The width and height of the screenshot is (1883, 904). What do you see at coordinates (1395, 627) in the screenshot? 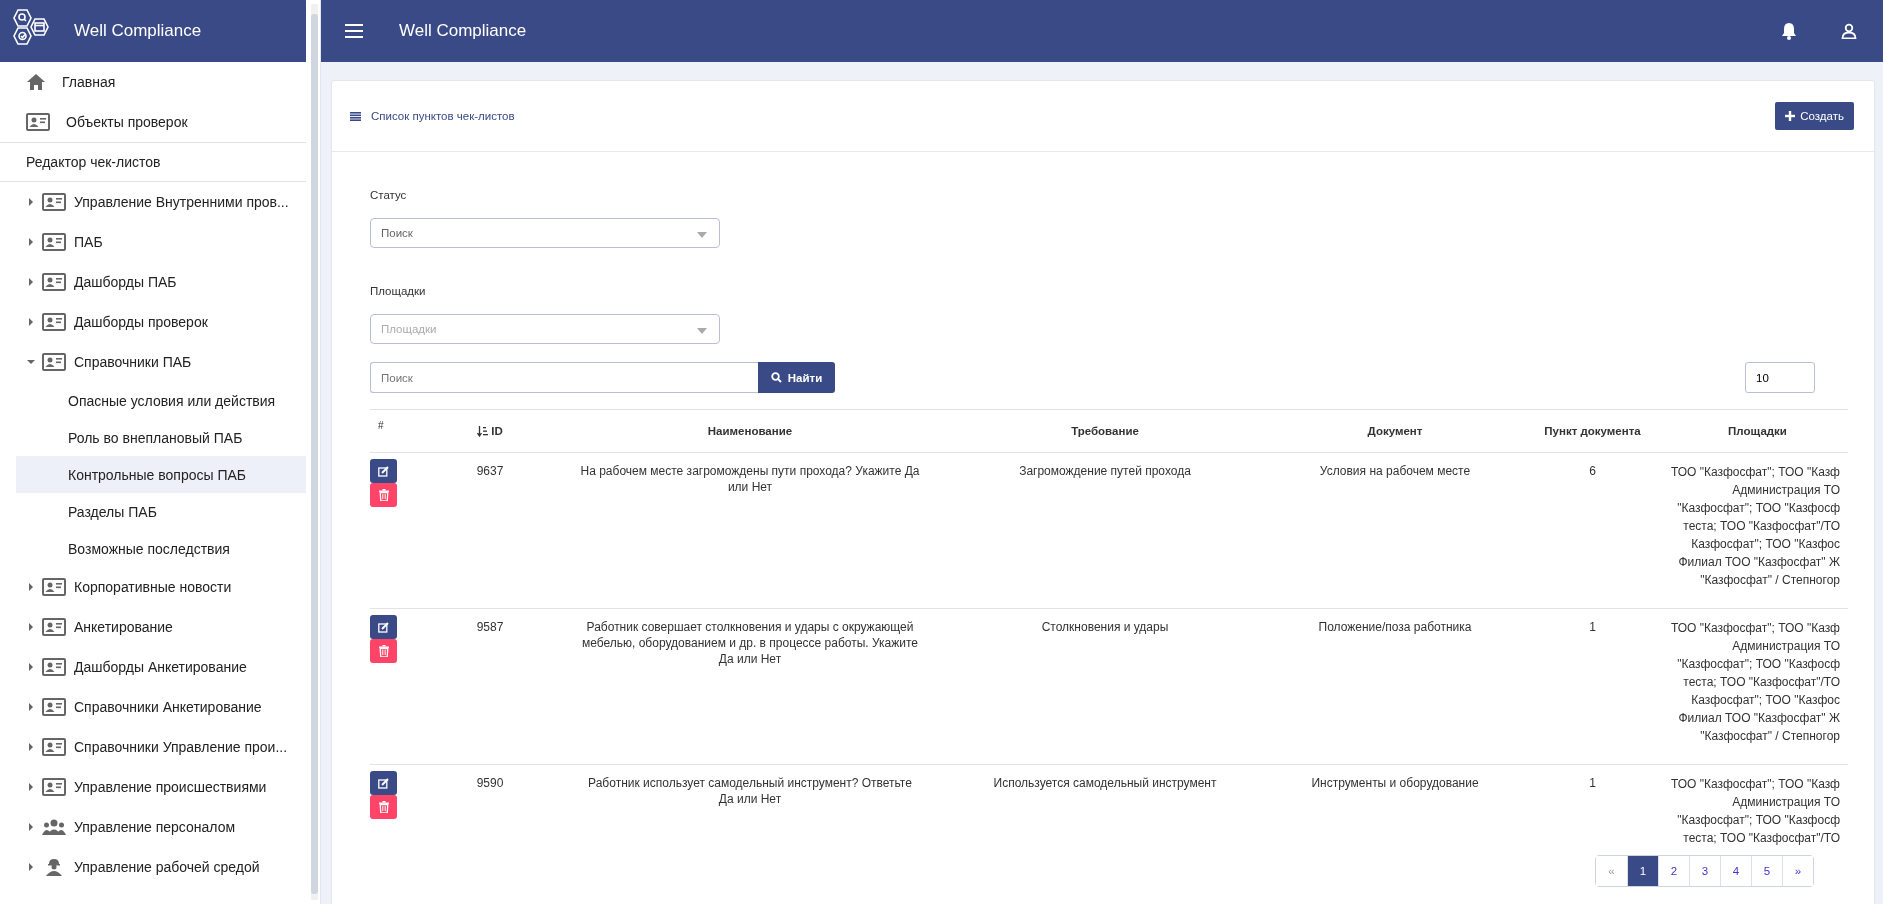
I see `table-cell: Положение/поза работника` at bounding box center [1395, 627].